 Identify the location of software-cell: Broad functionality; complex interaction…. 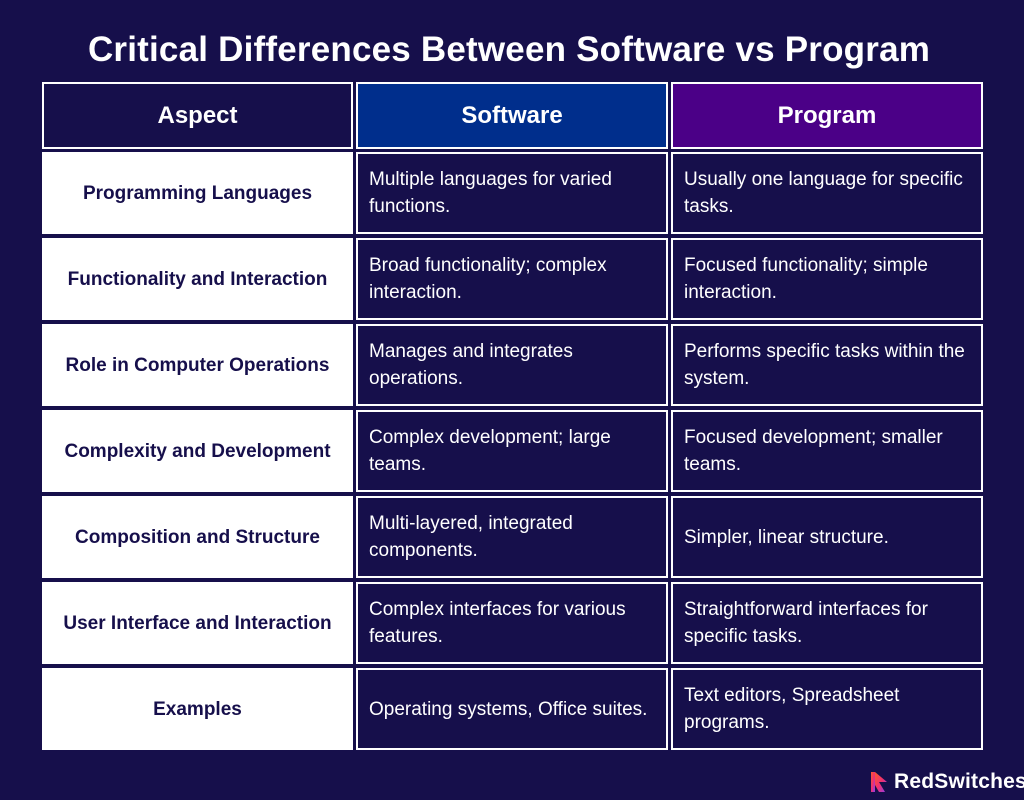
(512, 279).